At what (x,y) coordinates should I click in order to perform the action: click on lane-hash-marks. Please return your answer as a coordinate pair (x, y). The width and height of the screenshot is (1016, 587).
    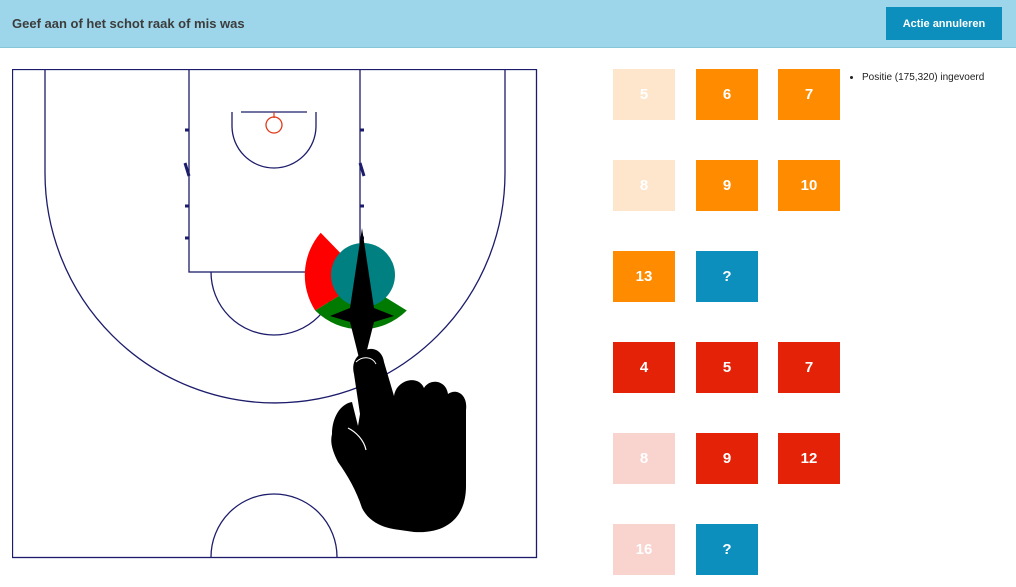
    Looking at the image, I should click on (274, 184).